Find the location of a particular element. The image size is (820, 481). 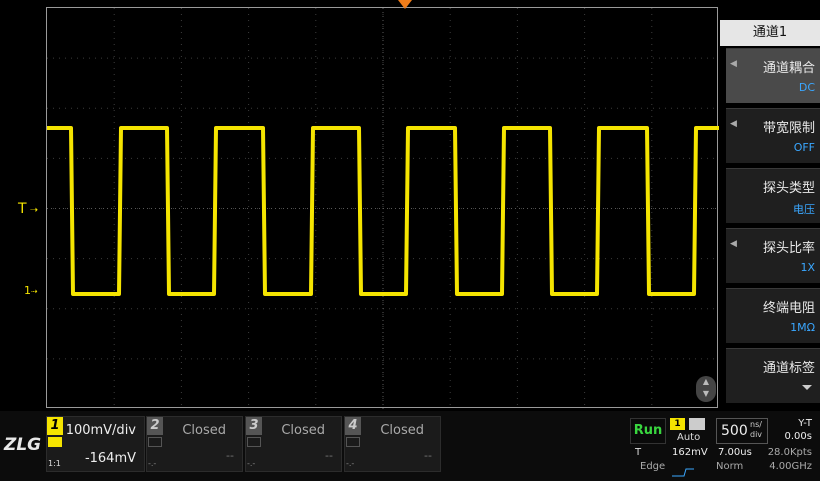

channel-number: 4 is located at coordinates (353, 426).